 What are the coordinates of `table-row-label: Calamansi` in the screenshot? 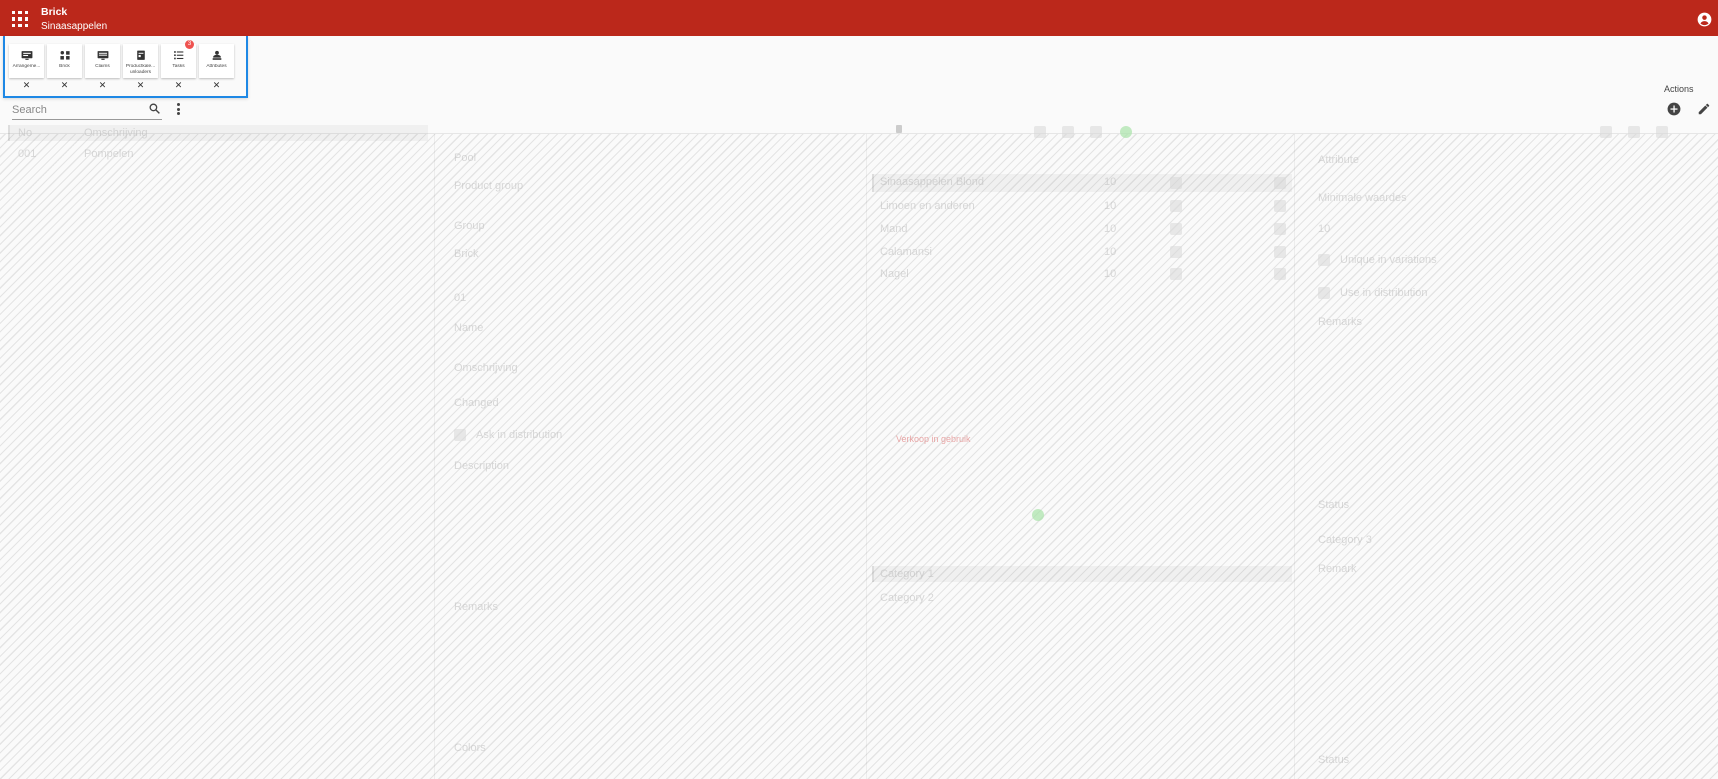 It's located at (906, 252).